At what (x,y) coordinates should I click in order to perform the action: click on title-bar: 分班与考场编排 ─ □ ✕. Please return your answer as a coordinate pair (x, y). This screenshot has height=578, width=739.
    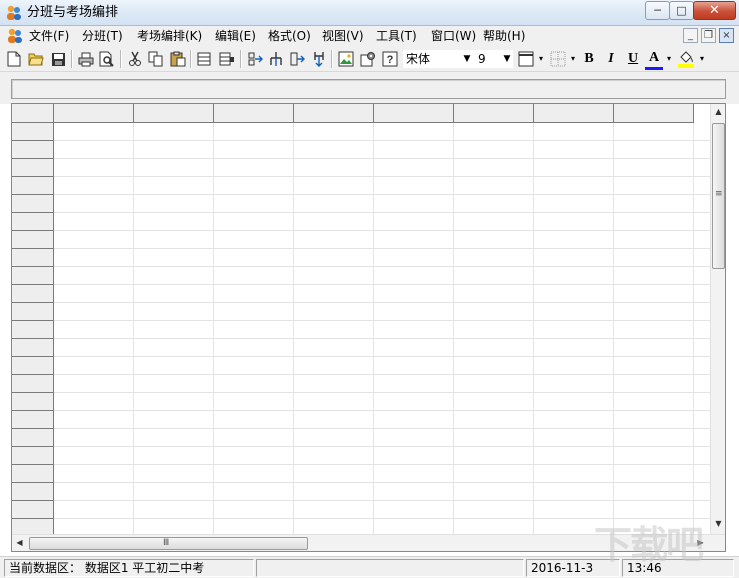
    Looking at the image, I should click on (369, 13).